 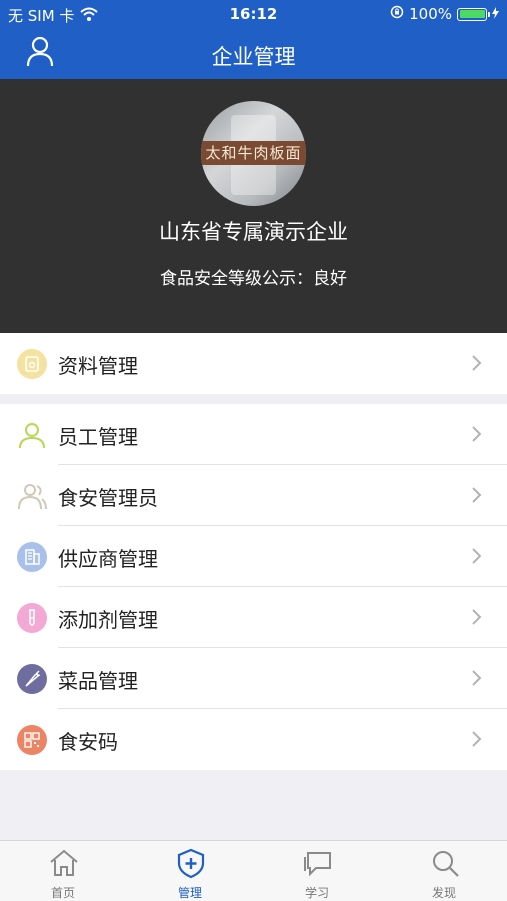 I want to click on nav-bar: 企业管理, so click(x=253, y=53).